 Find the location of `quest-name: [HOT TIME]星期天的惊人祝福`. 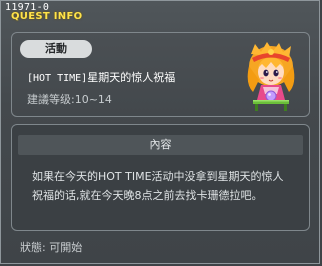

quest-name: [HOT TIME]星期天的惊人祝福 is located at coordinates (101, 77).